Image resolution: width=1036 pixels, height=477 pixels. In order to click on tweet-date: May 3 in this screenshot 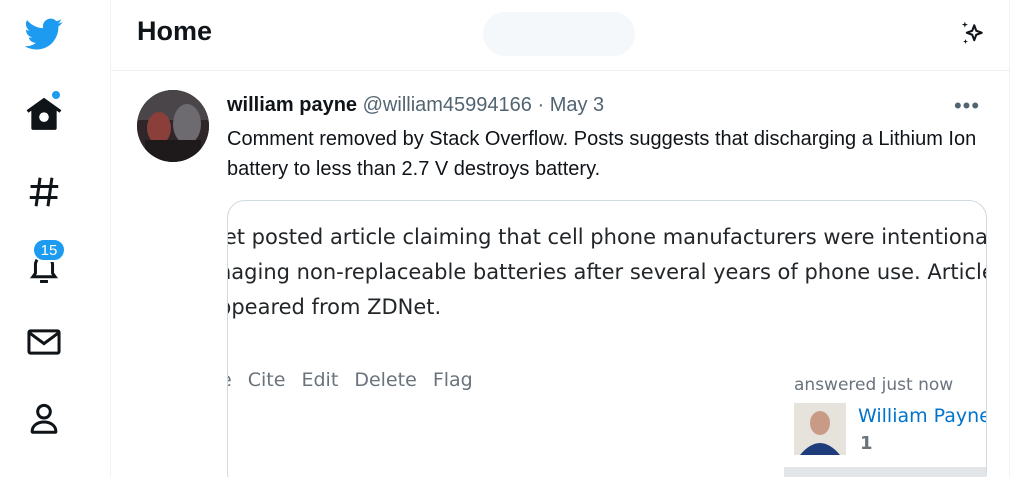, I will do `click(577, 105)`.